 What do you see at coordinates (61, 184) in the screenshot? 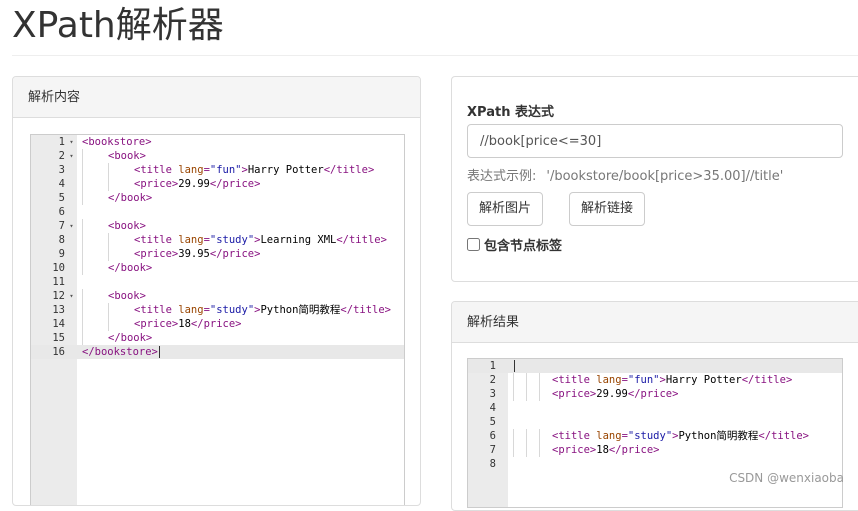
I see `line-number: 4` at bounding box center [61, 184].